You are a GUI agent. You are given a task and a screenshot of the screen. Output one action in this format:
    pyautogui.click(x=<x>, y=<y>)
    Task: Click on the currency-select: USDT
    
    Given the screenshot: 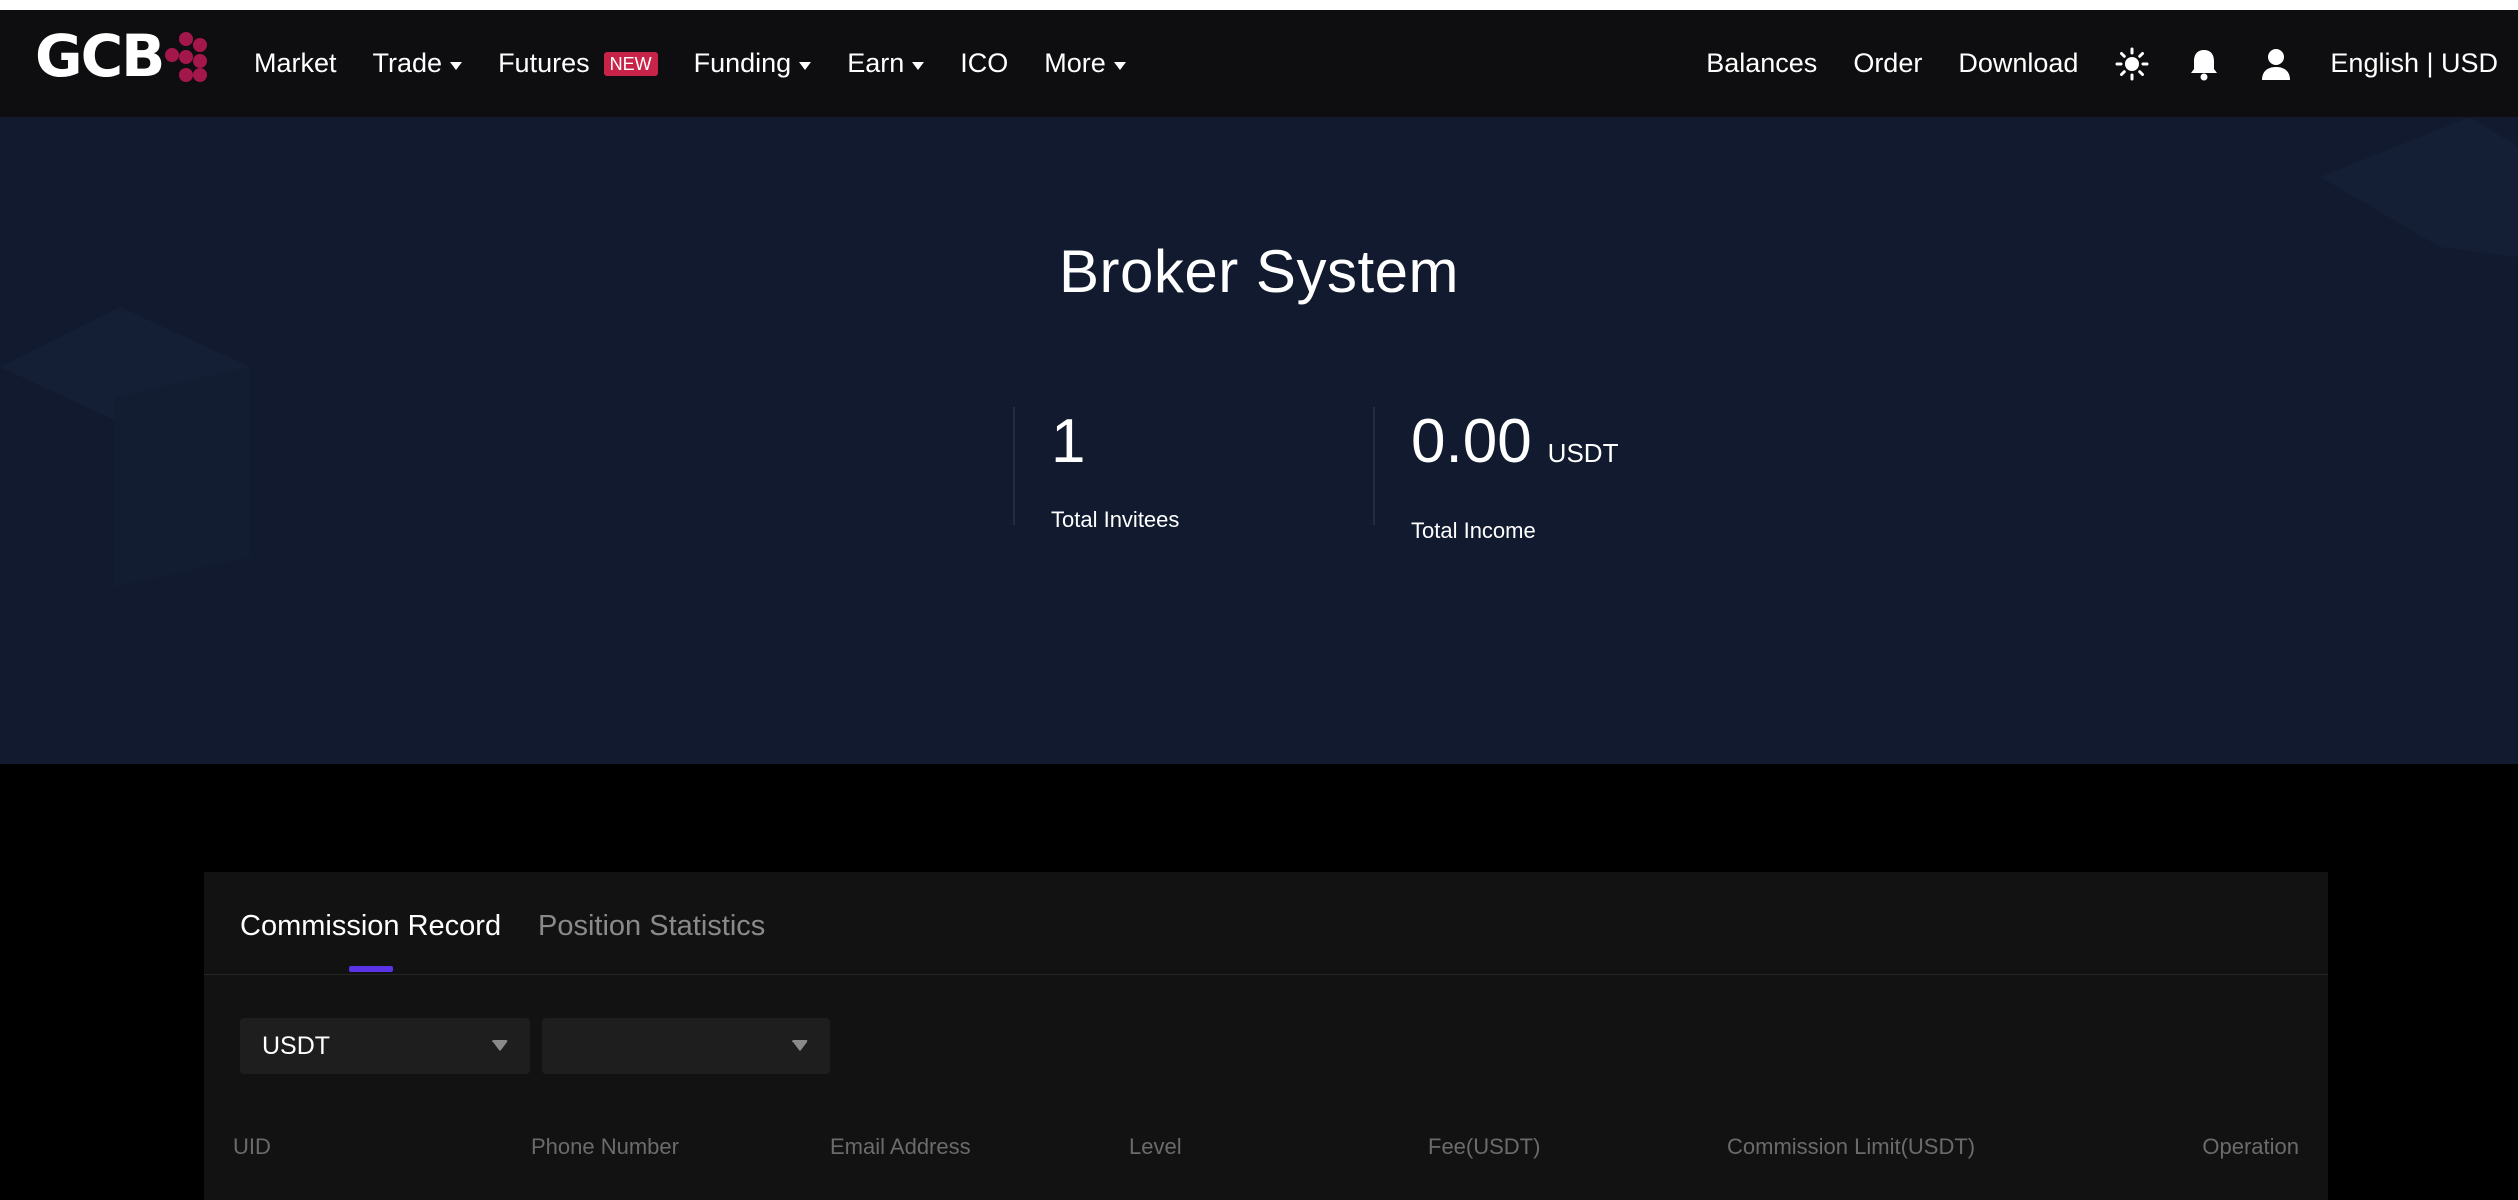 What is the action you would take?
    pyautogui.click(x=385, y=1046)
    